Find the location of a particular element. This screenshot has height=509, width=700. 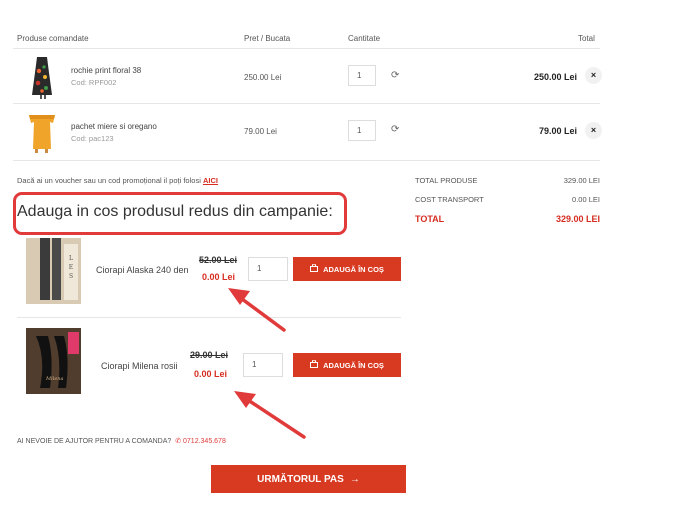

annotation-arrow-2-icon is located at coordinates (270, 415).